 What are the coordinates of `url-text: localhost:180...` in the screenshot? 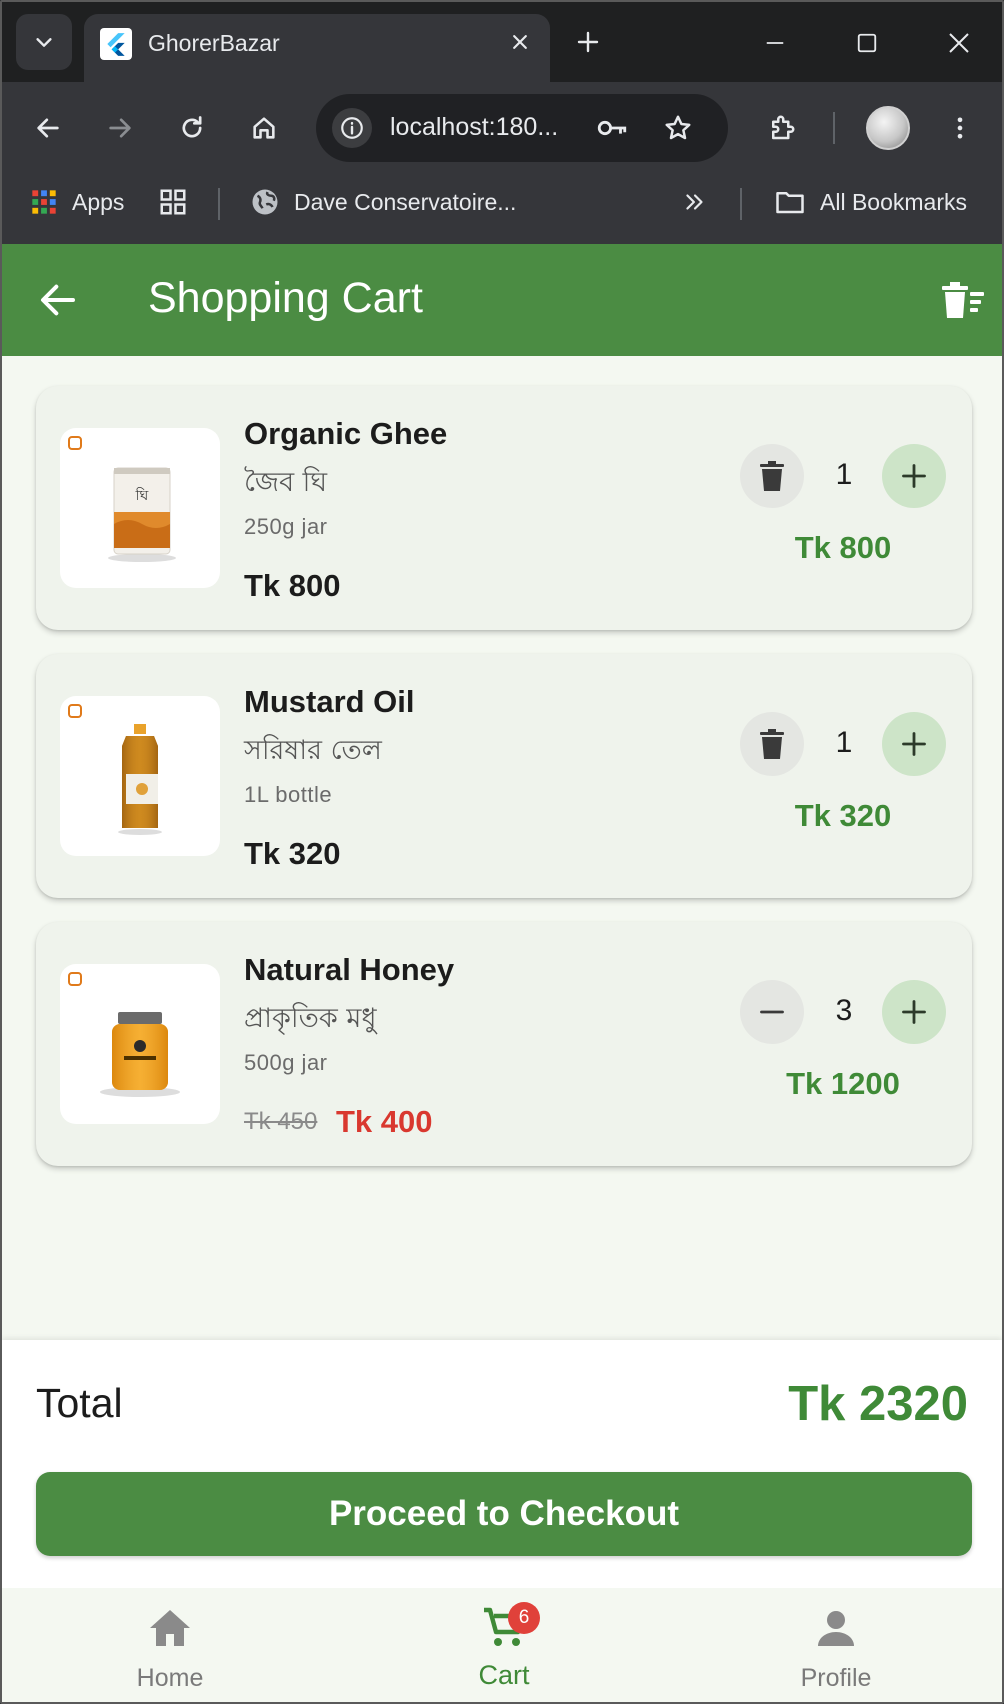 It's located at (474, 127).